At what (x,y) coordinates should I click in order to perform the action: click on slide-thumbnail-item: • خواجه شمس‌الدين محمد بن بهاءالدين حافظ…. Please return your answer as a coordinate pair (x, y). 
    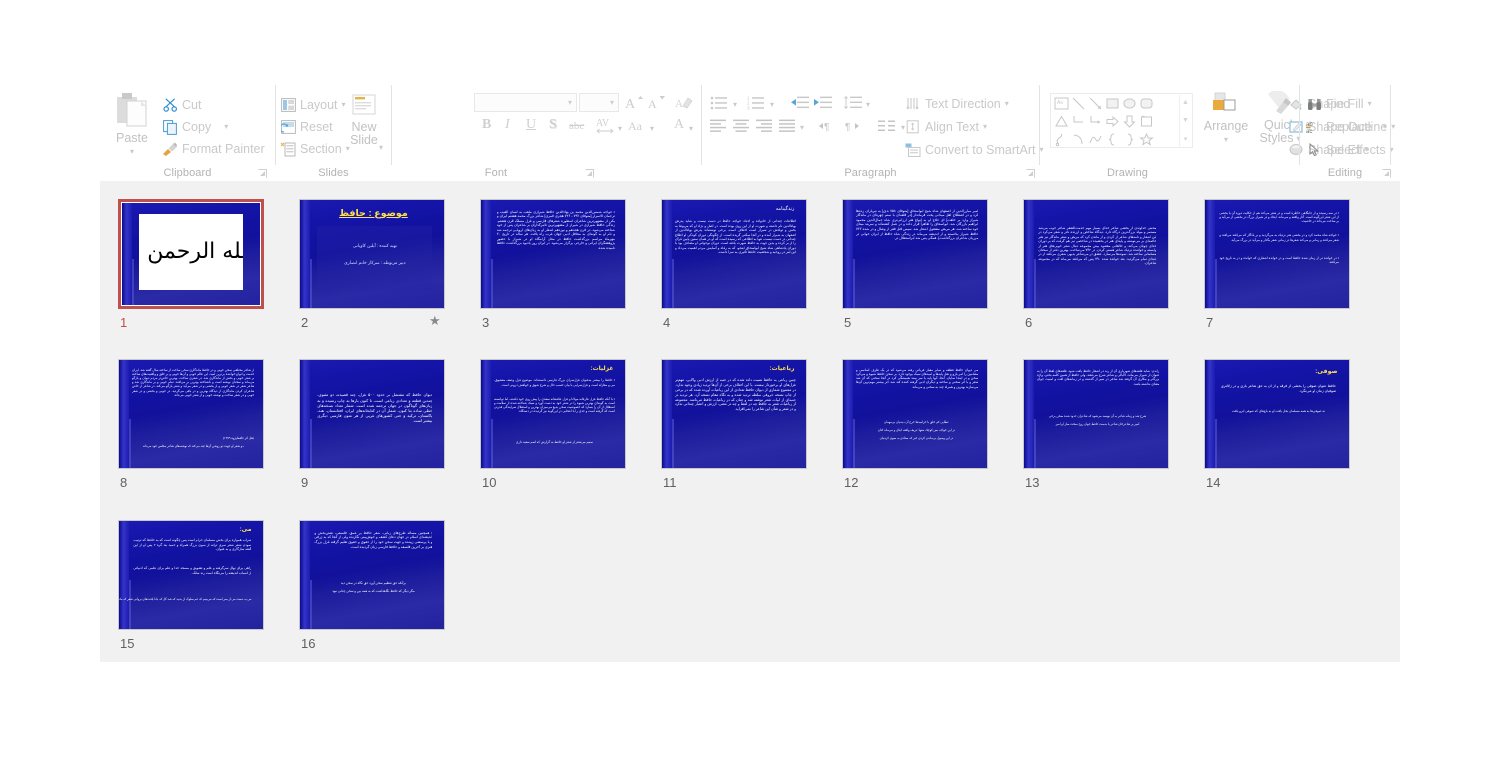
    Looking at the image, I should click on (553, 268).